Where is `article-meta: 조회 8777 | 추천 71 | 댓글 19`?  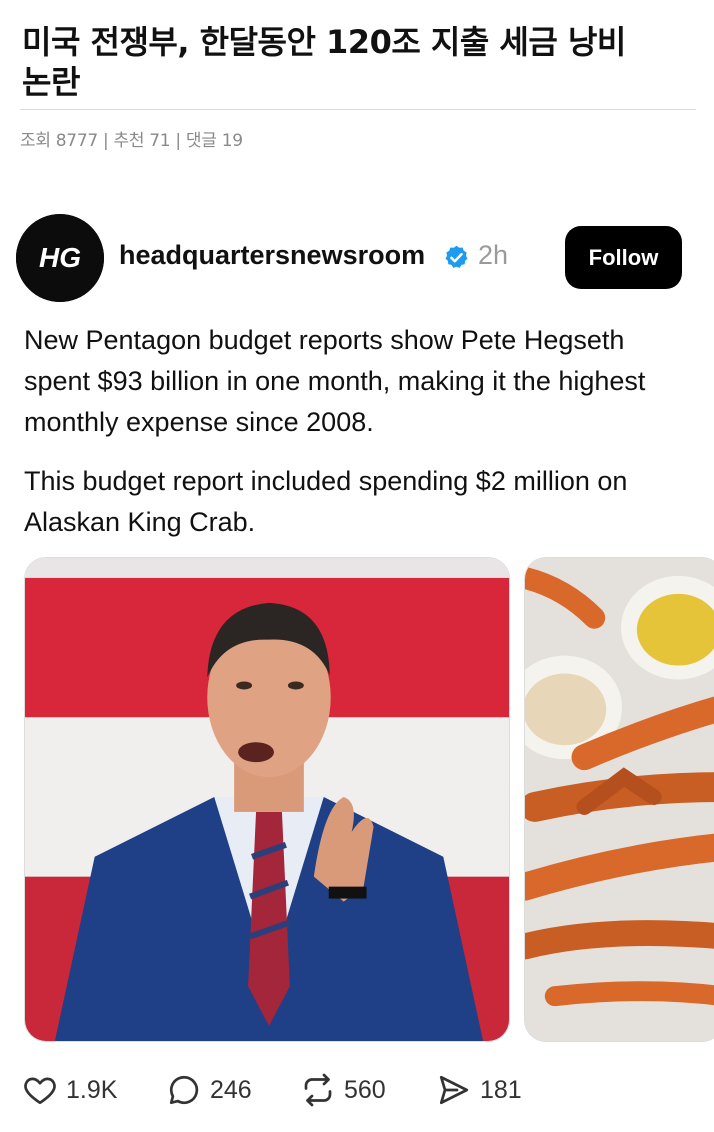 article-meta: 조회 8777 | 추천 71 | 댓글 19 is located at coordinates (131, 141).